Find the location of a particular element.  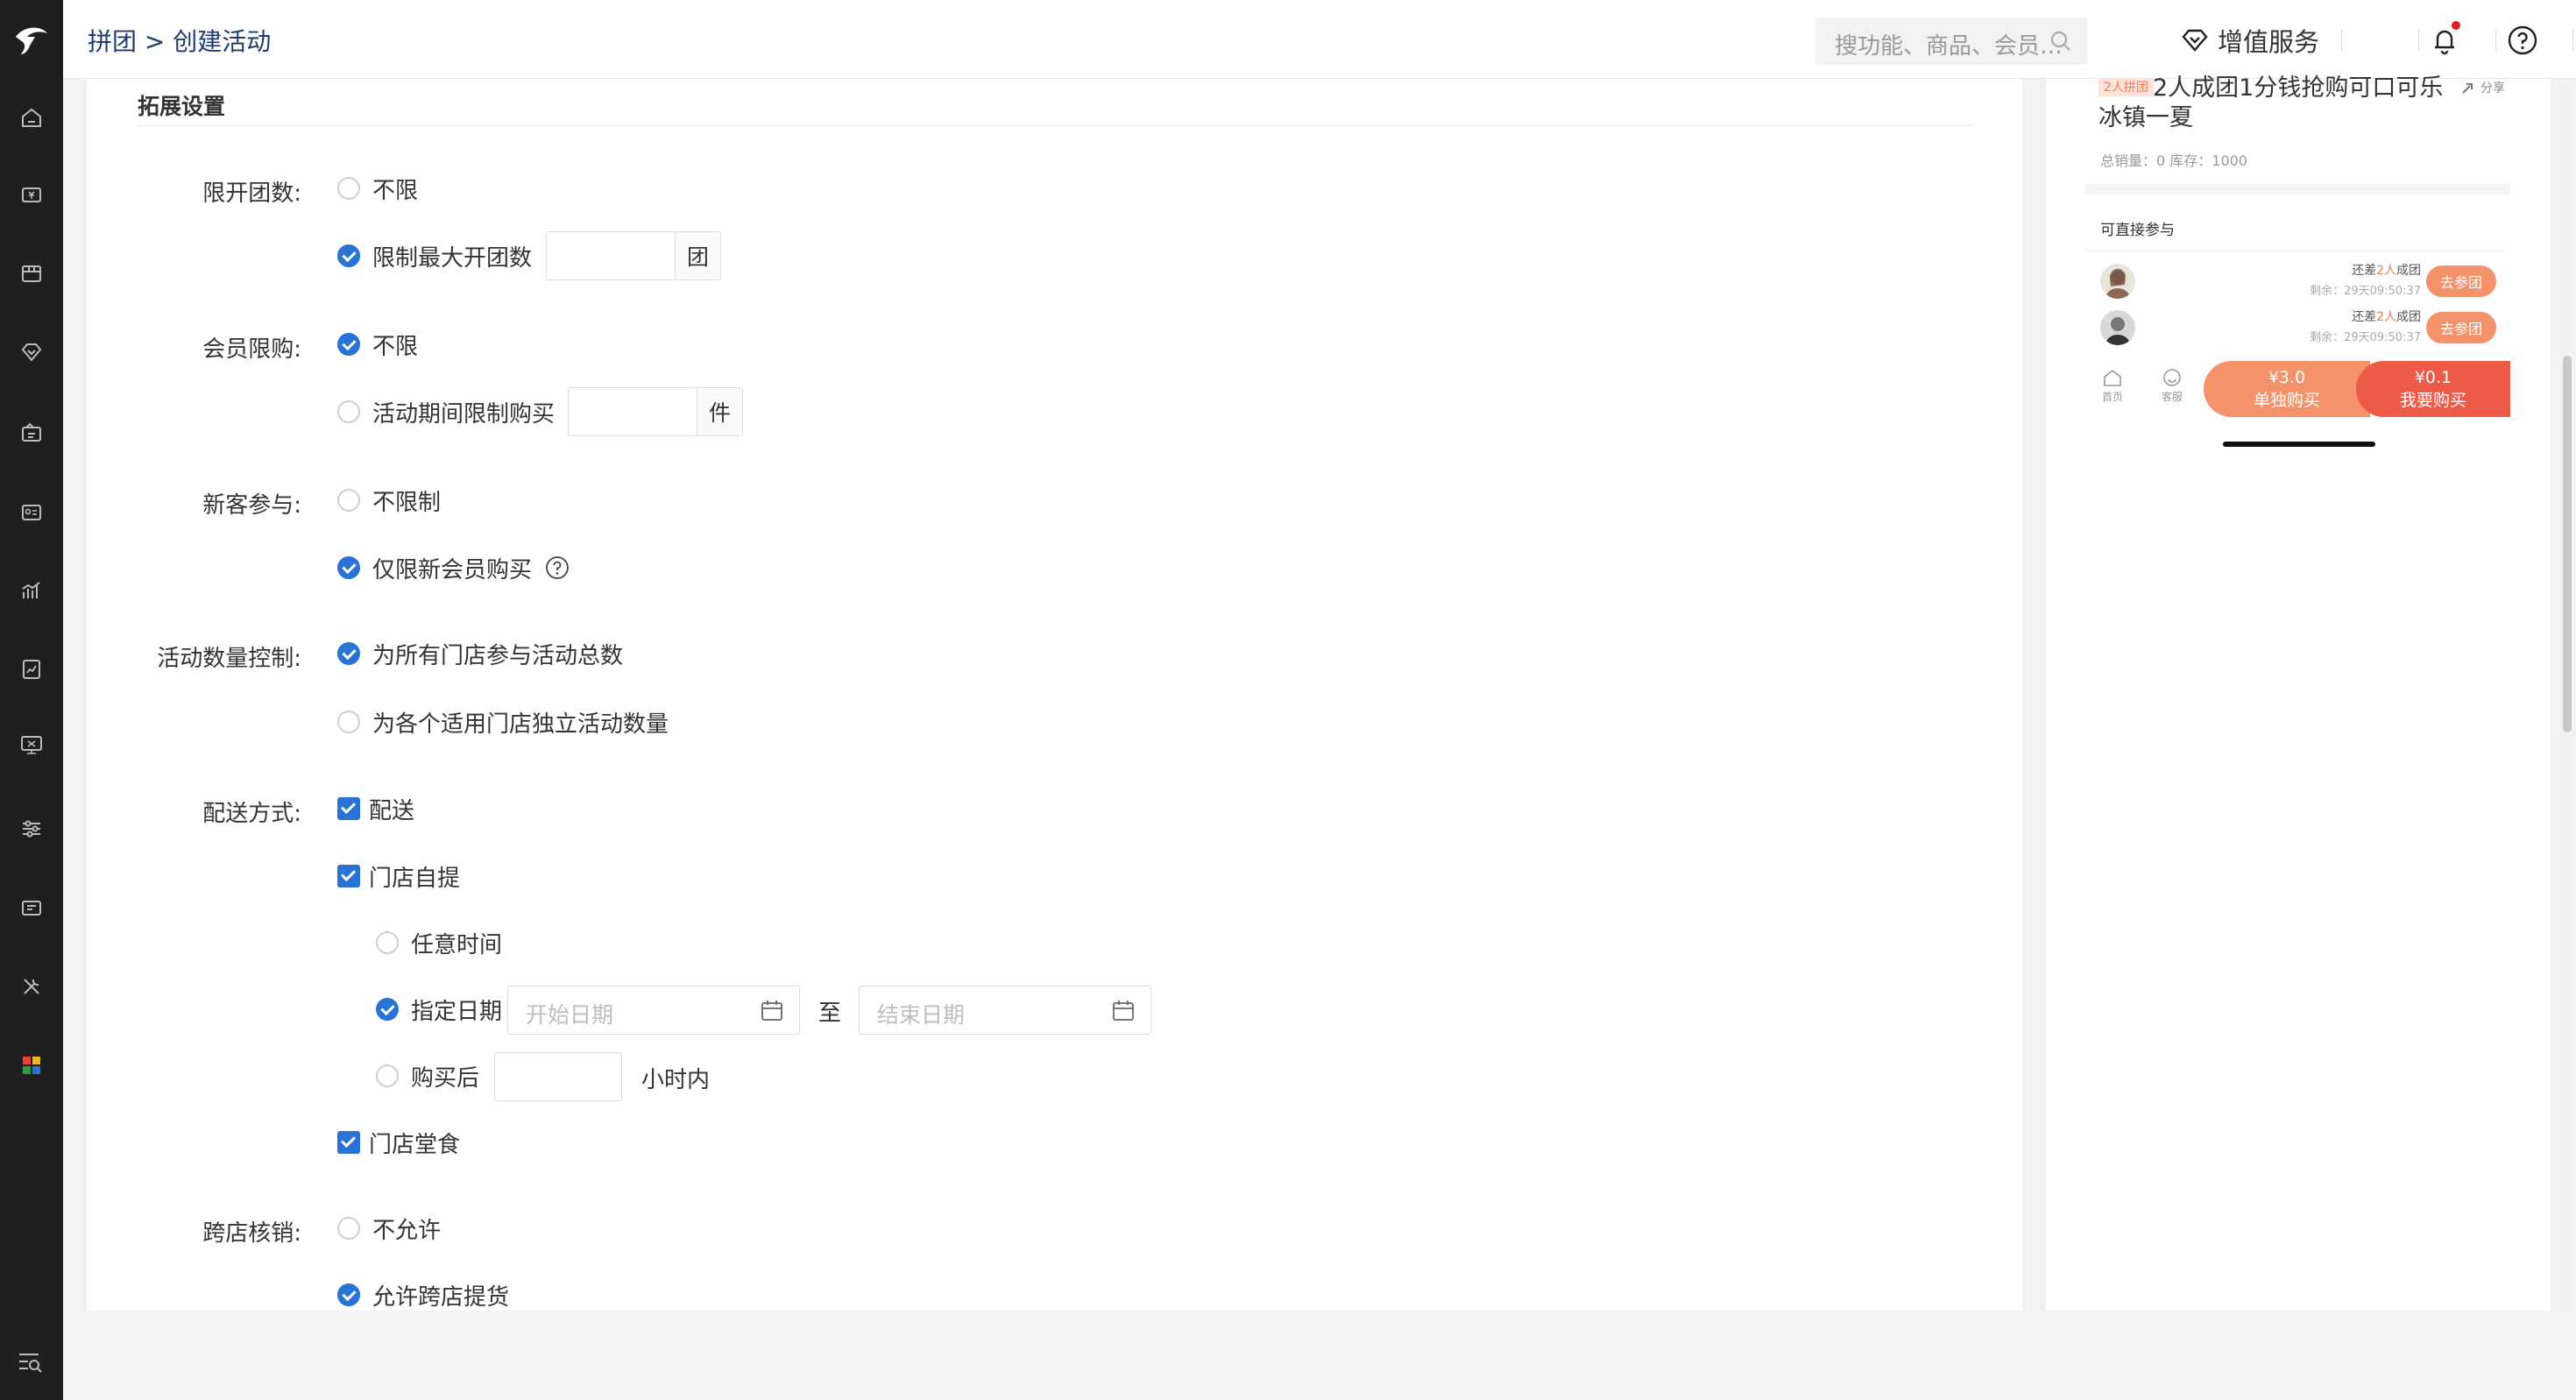

search-icon is located at coordinates (2061, 41).